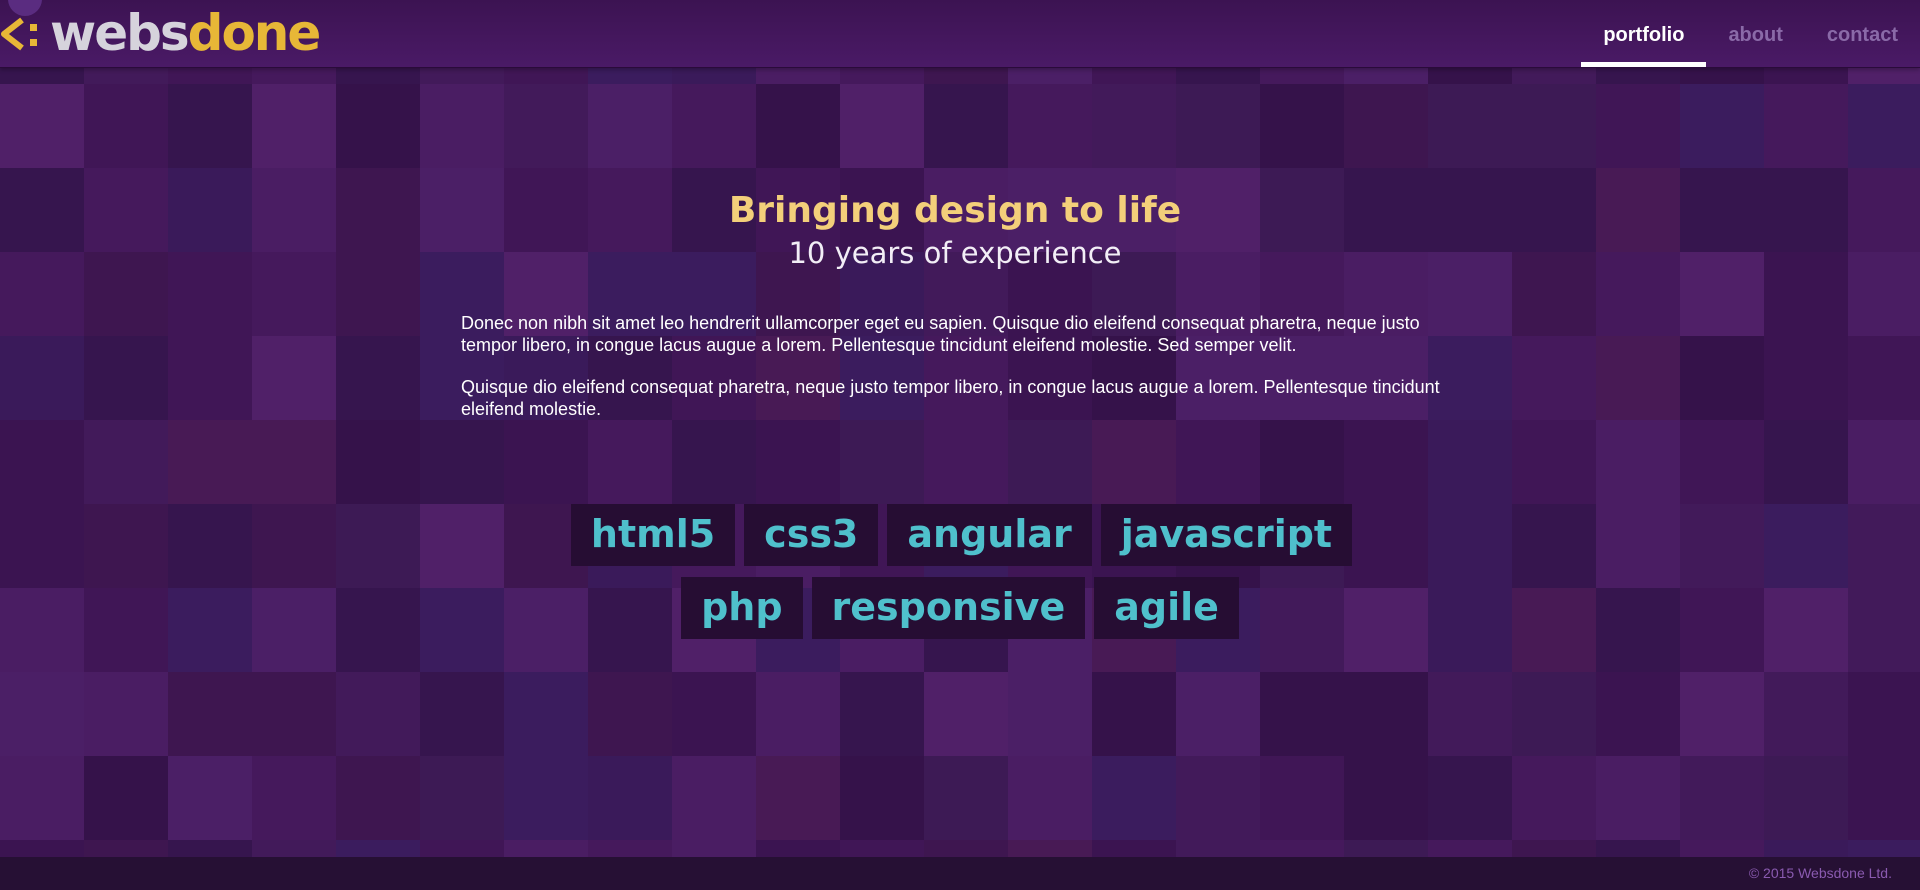 The width and height of the screenshot is (1920, 890). What do you see at coordinates (19, 34) in the screenshot?
I see `logo-chevron-icon` at bounding box center [19, 34].